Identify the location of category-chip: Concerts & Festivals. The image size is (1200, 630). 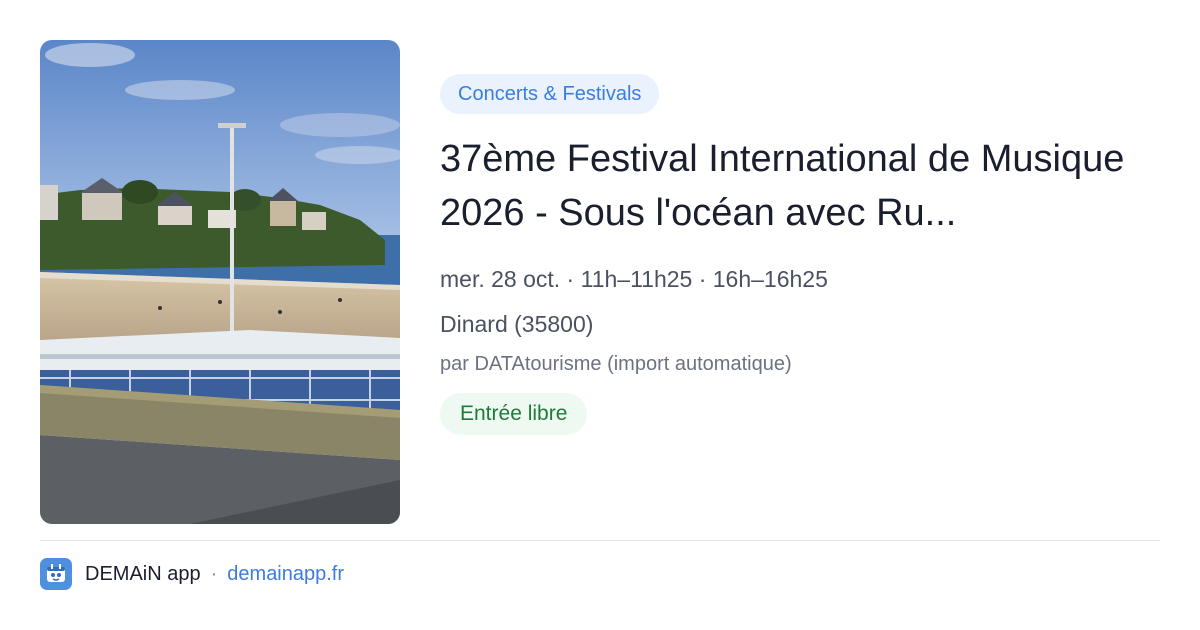
(550, 94).